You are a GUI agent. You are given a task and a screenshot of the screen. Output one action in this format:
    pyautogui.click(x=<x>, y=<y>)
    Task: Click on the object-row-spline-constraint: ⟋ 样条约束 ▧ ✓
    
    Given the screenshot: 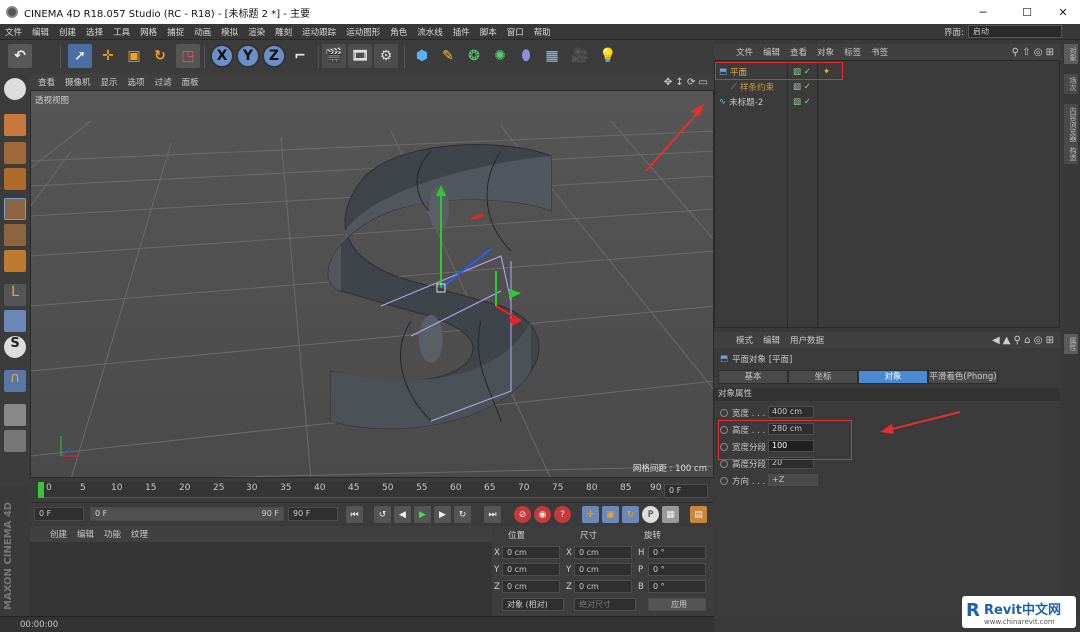 What is the action you would take?
    pyautogui.click(x=887, y=87)
    